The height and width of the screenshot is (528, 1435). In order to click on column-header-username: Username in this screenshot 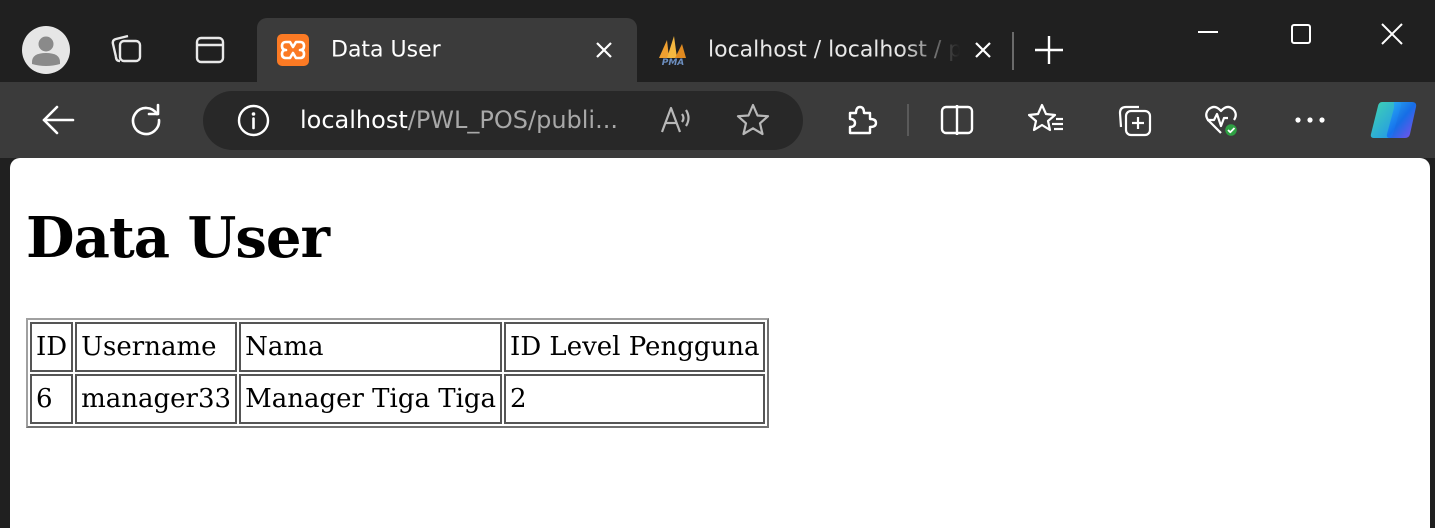, I will do `click(156, 347)`.